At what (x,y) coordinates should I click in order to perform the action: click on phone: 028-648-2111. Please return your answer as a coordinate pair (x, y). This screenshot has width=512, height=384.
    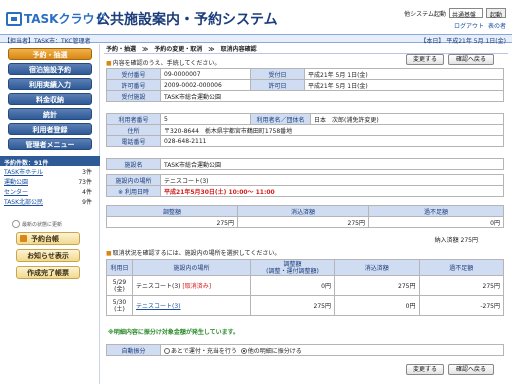
    Looking at the image, I should click on (332, 141).